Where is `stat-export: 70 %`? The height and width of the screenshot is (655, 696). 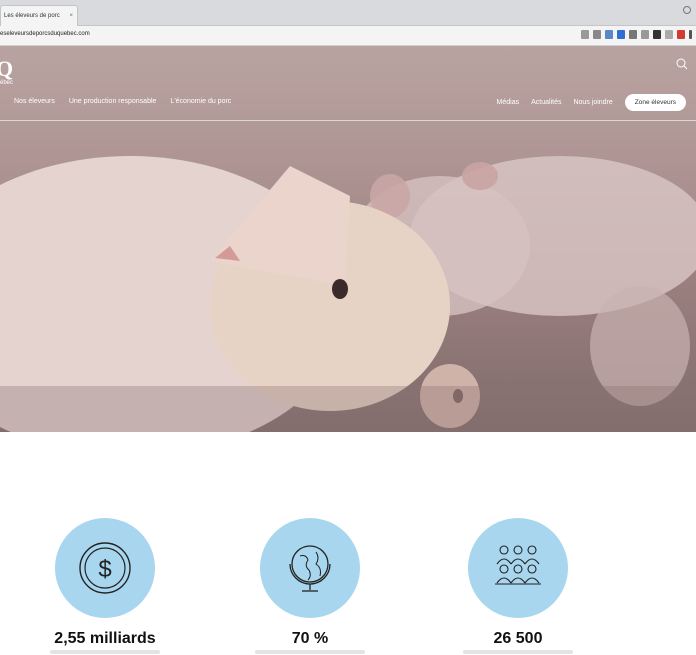 stat-export: 70 % is located at coordinates (310, 586).